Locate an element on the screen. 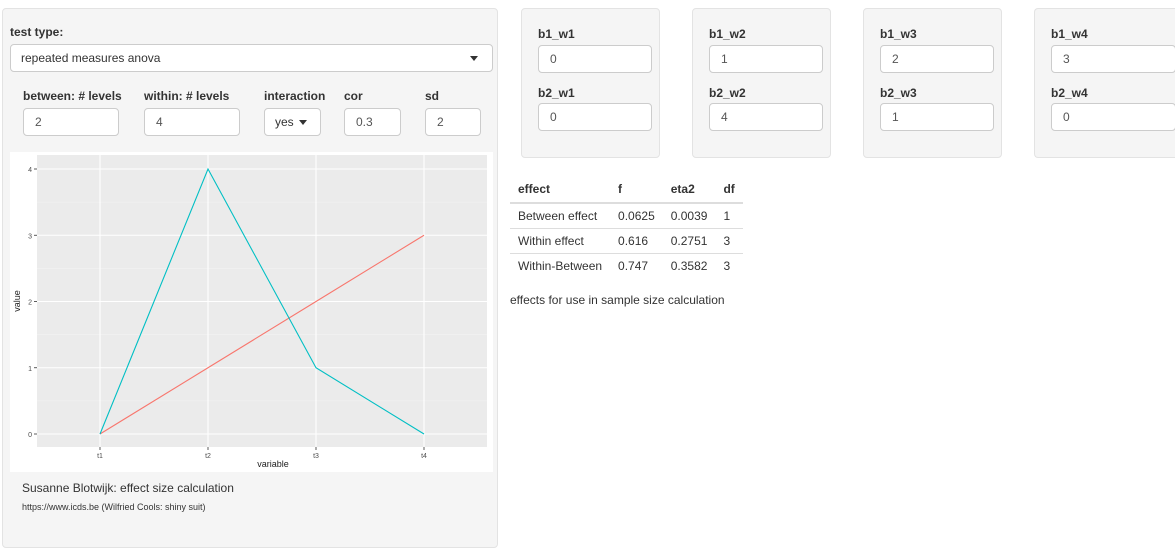 The width and height of the screenshot is (1175, 548). column-header: effect is located at coordinates (560, 190).